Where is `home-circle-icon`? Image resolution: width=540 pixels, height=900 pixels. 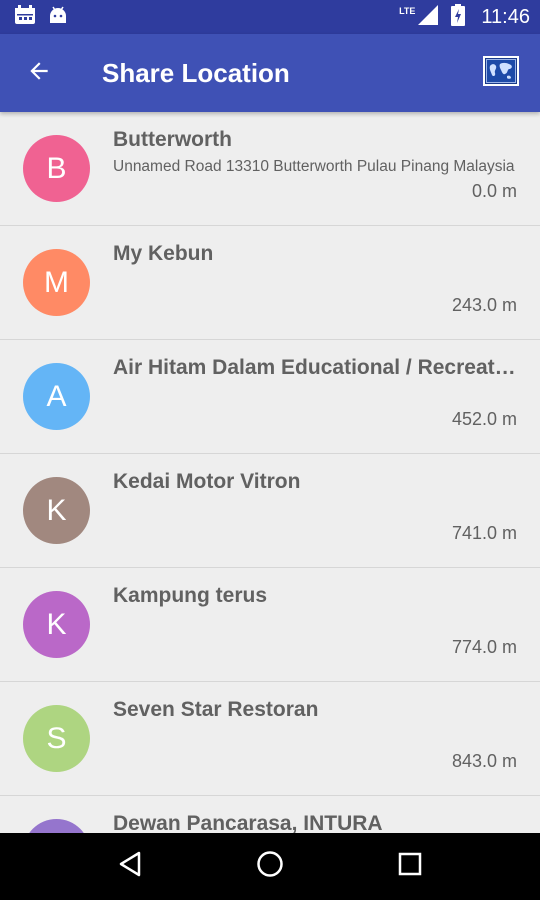
home-circle-icon is located at coordinates (270, 866).